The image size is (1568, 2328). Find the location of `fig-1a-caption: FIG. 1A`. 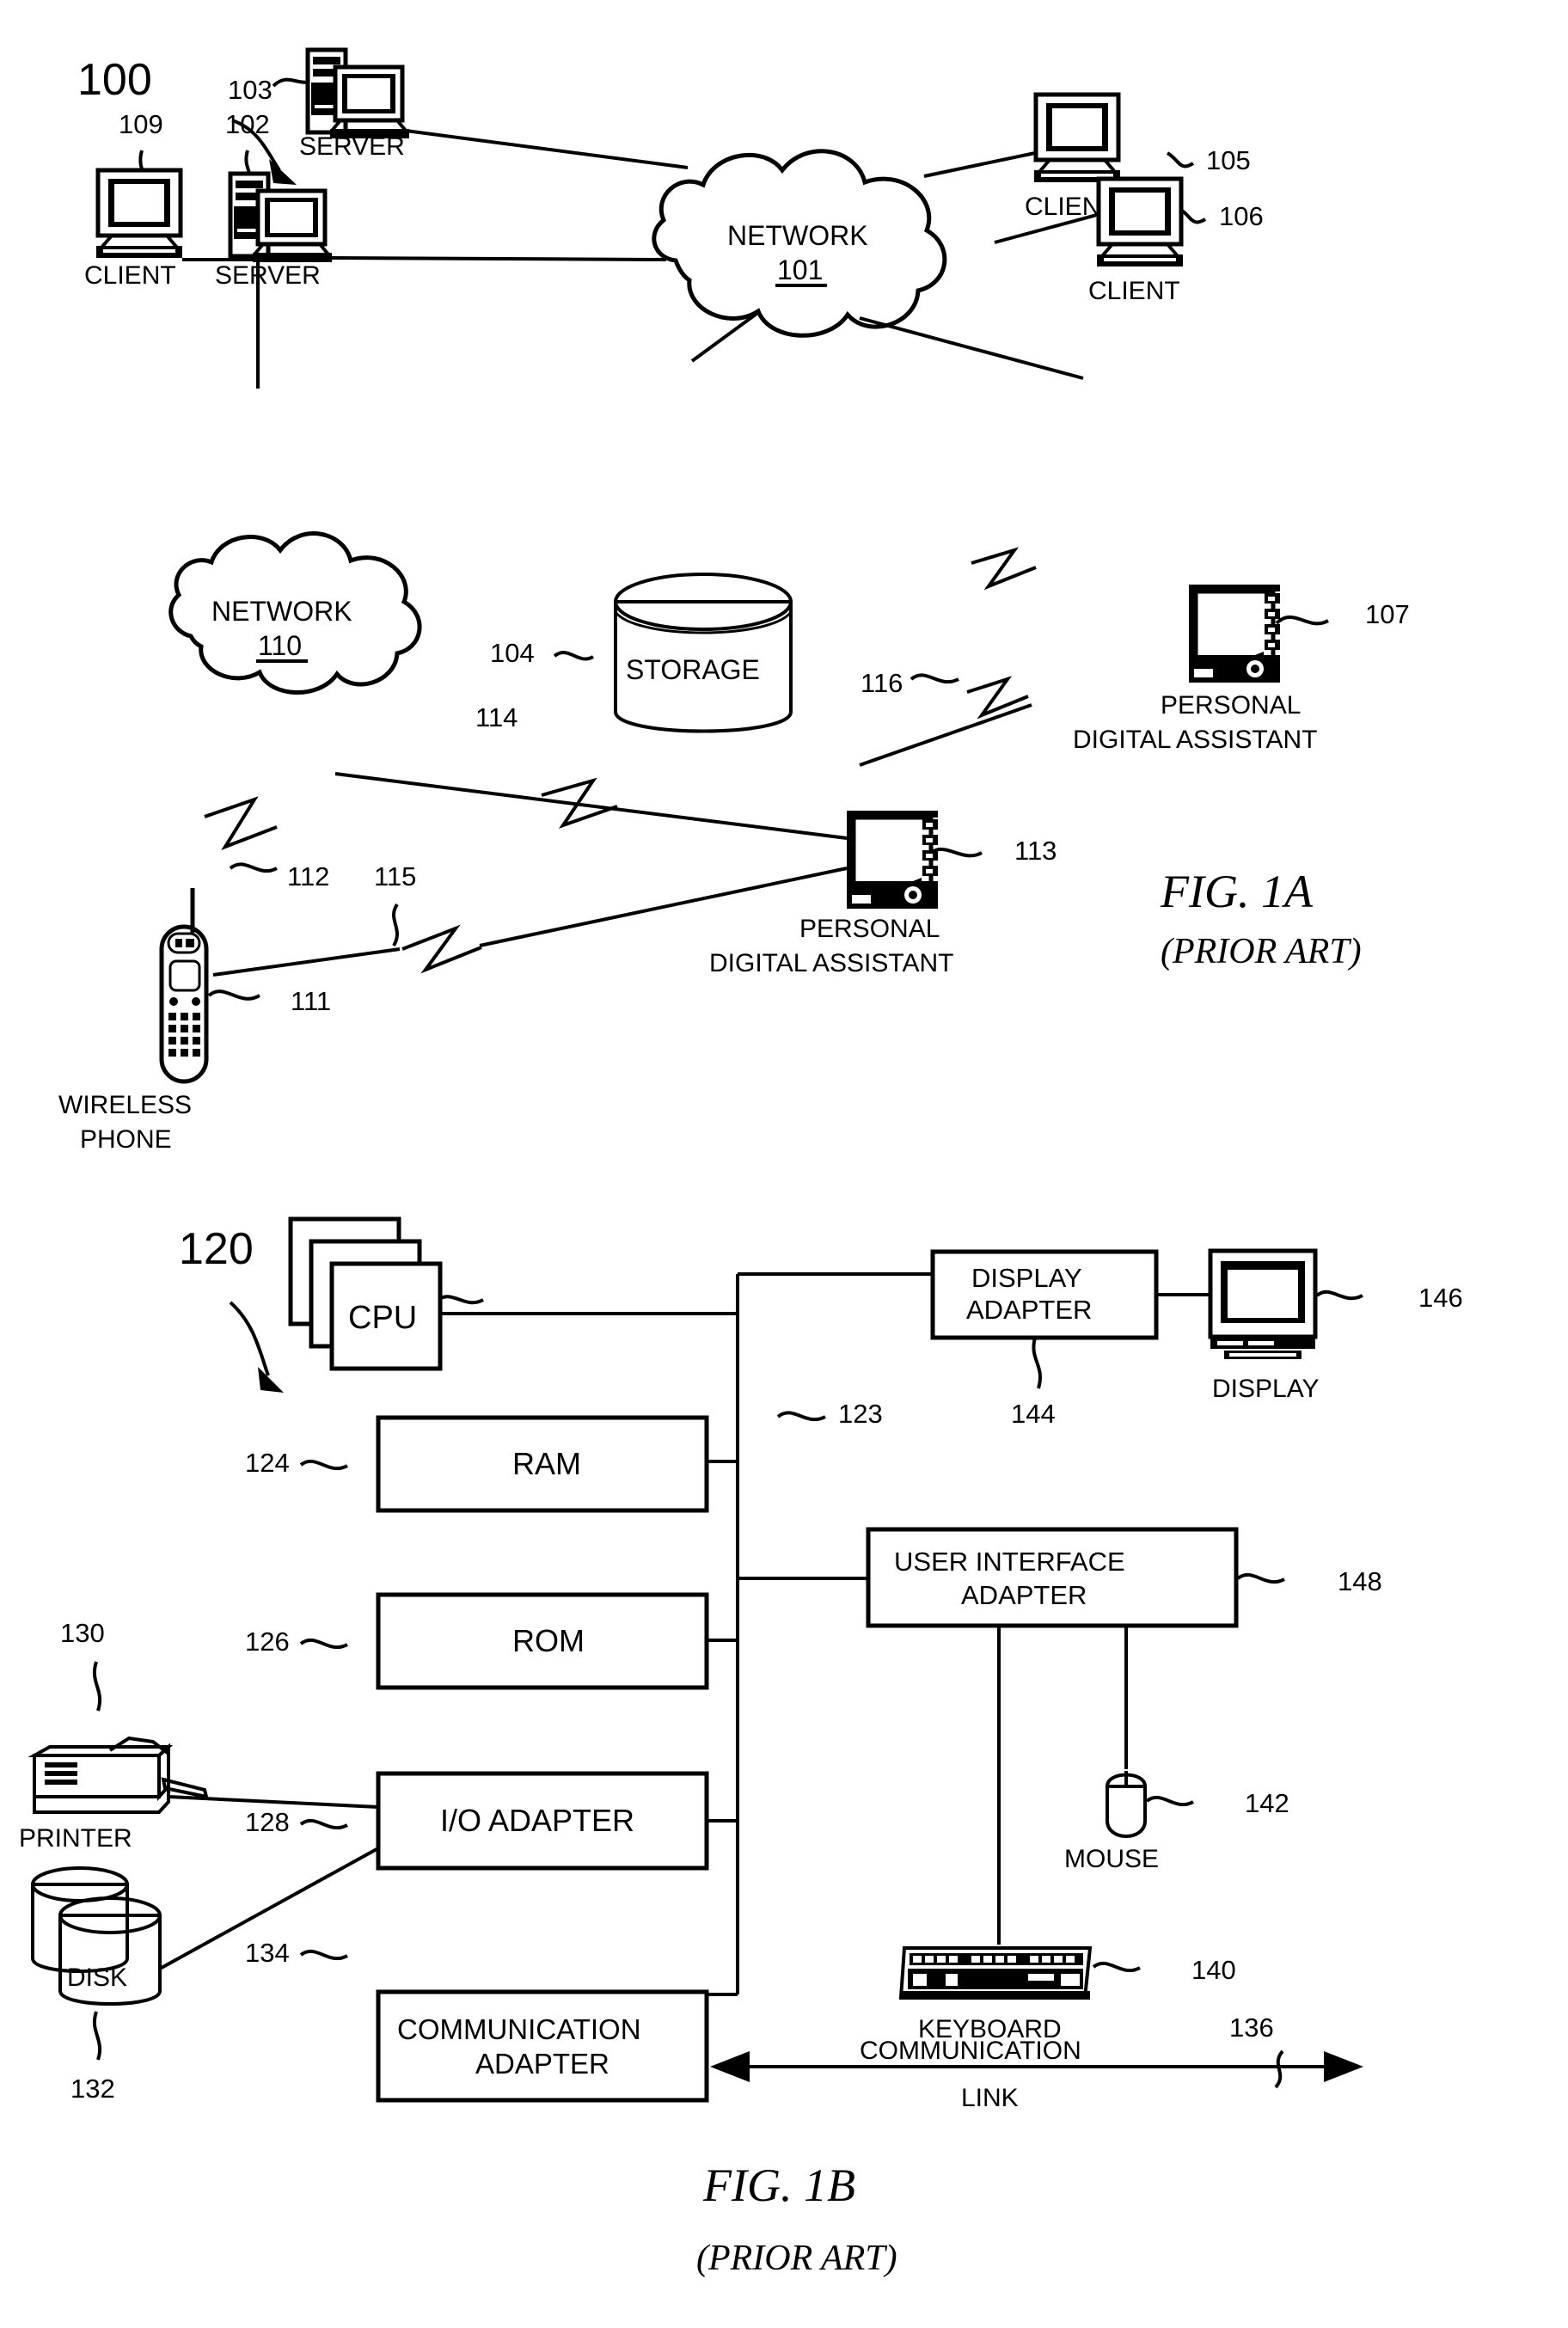

fig-1a-caption: FIG. 1A is located at coordinates (1237, 891).